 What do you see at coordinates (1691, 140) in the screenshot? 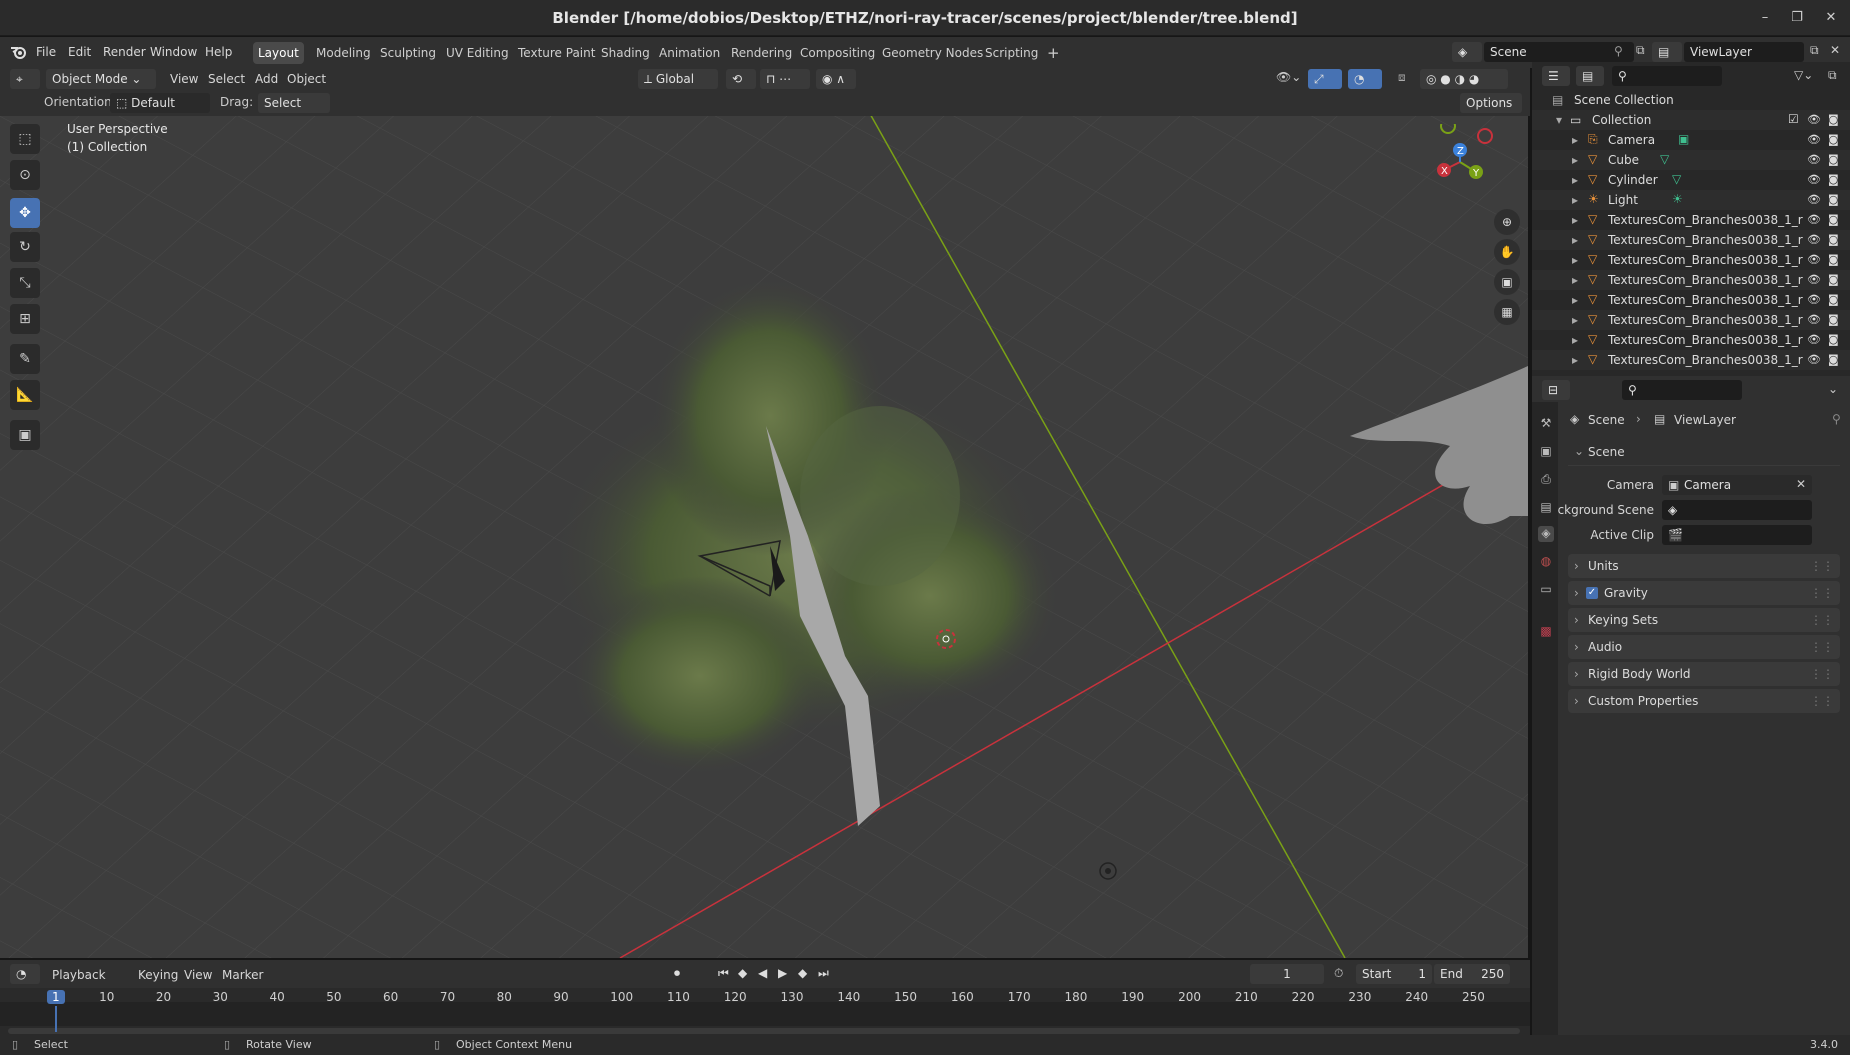
I see `outliner-item: ▸ ⎘ Camera 👁 ◙ ▣` at bounding box center [1691, 140].